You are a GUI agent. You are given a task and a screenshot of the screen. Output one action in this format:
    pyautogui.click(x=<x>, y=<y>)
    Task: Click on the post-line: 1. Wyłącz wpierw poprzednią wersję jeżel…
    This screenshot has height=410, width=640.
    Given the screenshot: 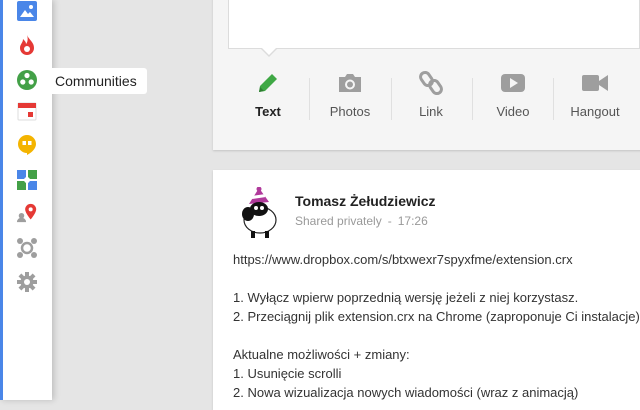 What is the action you would take?
    pyautogui.click(x=406, y=297)
    